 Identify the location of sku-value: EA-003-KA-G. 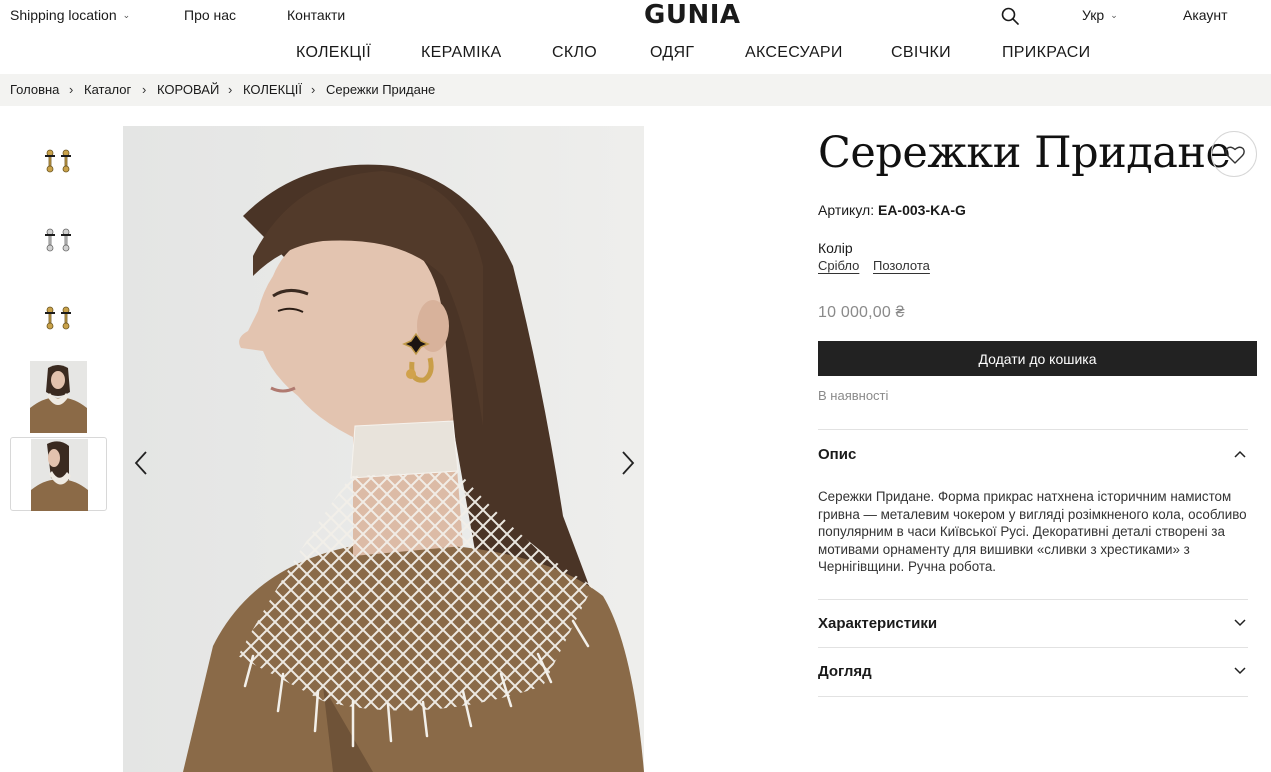
(921, 210).